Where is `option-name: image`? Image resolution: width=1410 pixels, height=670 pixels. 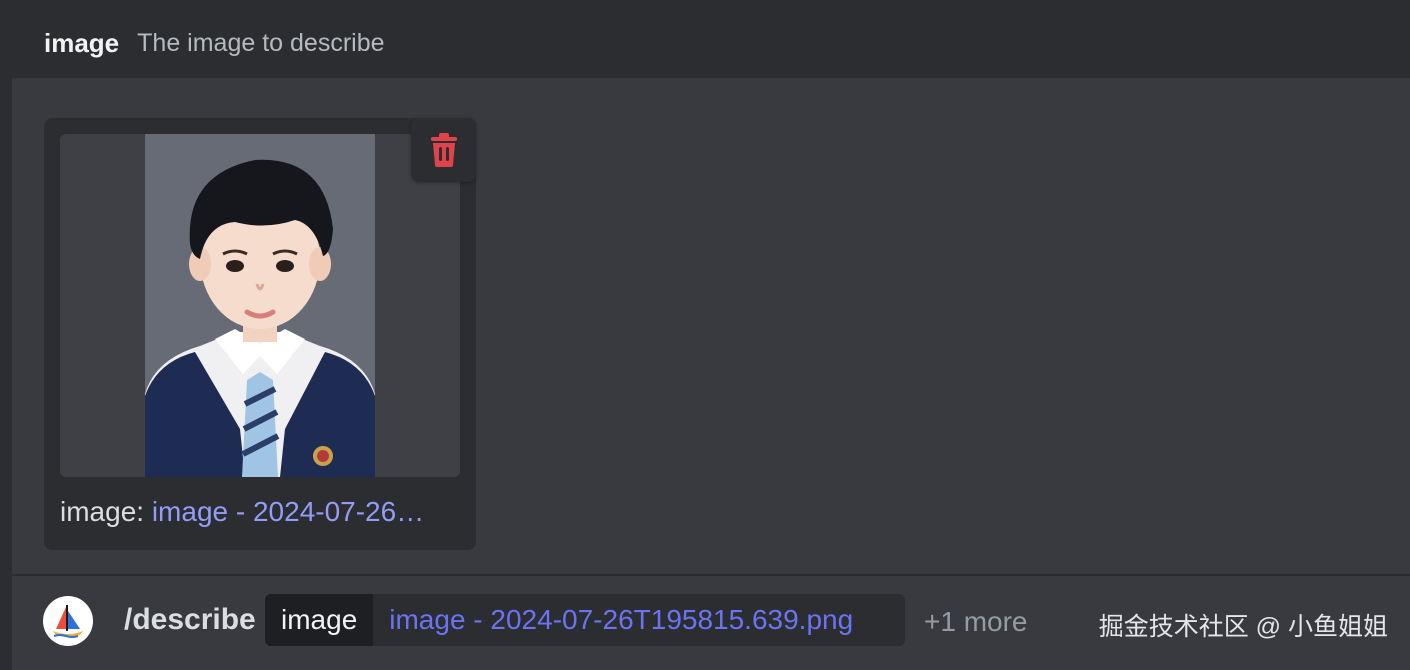
option-name: image is located at coordinates (82, 42).